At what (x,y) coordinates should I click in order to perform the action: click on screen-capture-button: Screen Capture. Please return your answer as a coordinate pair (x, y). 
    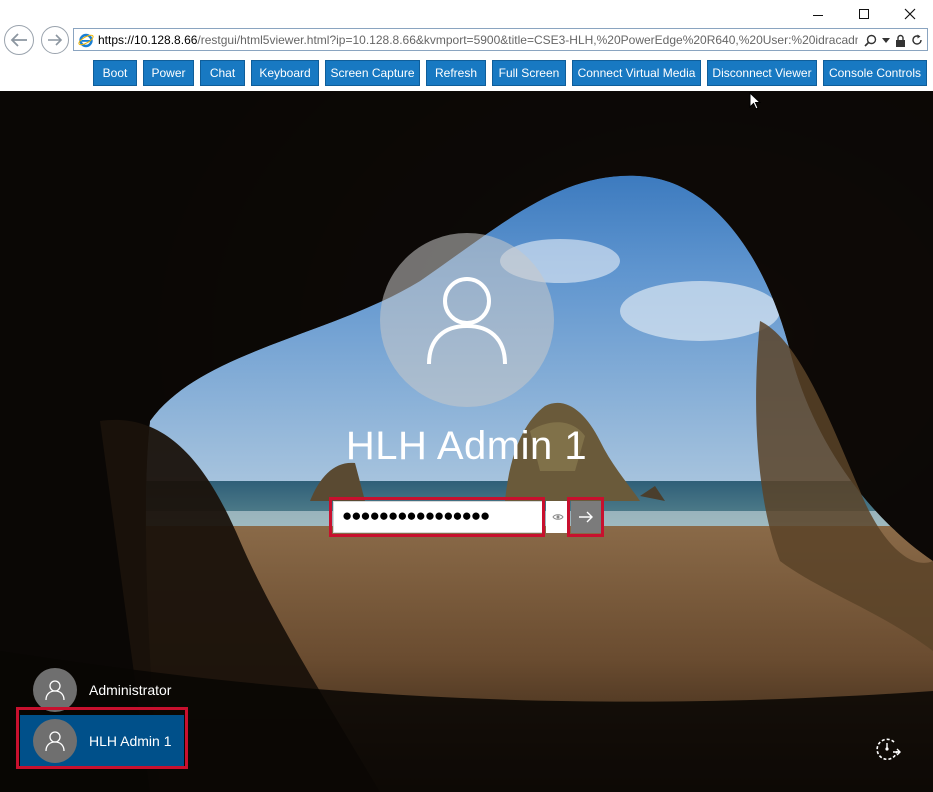
    Looking at the image, I should click on (372, 73).